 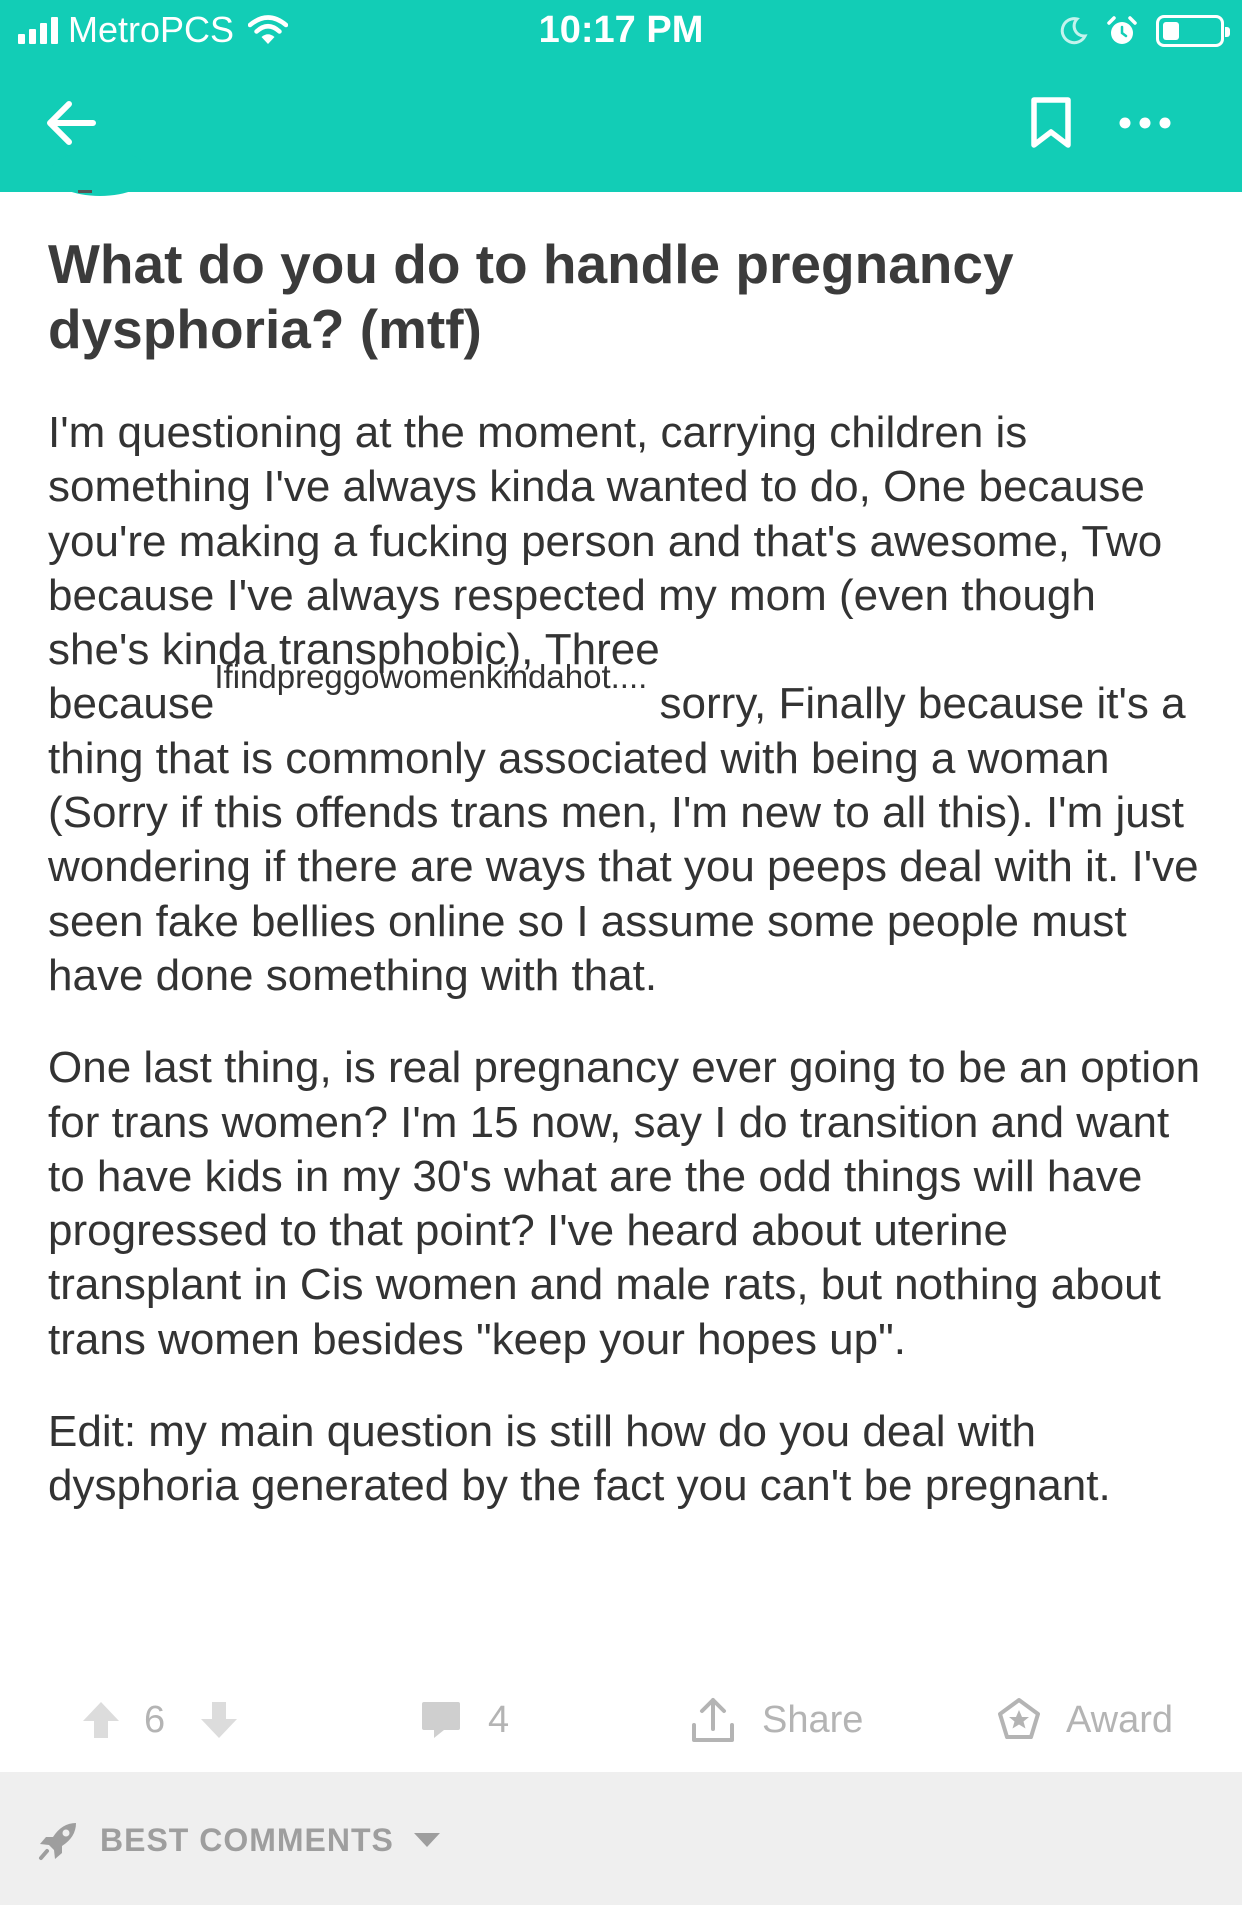 I want to click on status-time: 10:17 PM, so click(x=621, y=30).